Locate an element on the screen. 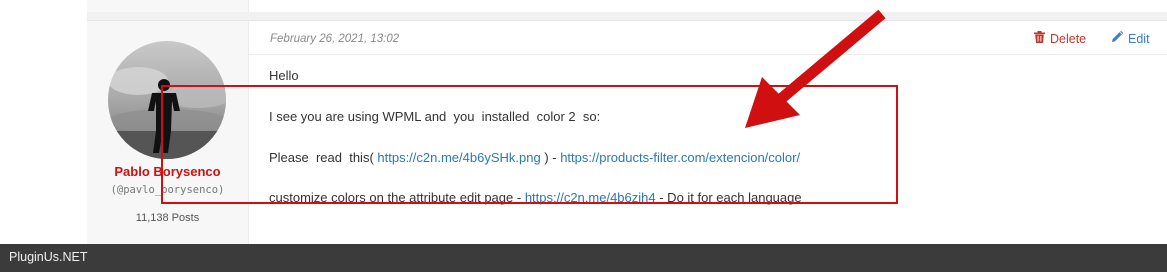  arrow-icon is located at coordinates (815, 68).